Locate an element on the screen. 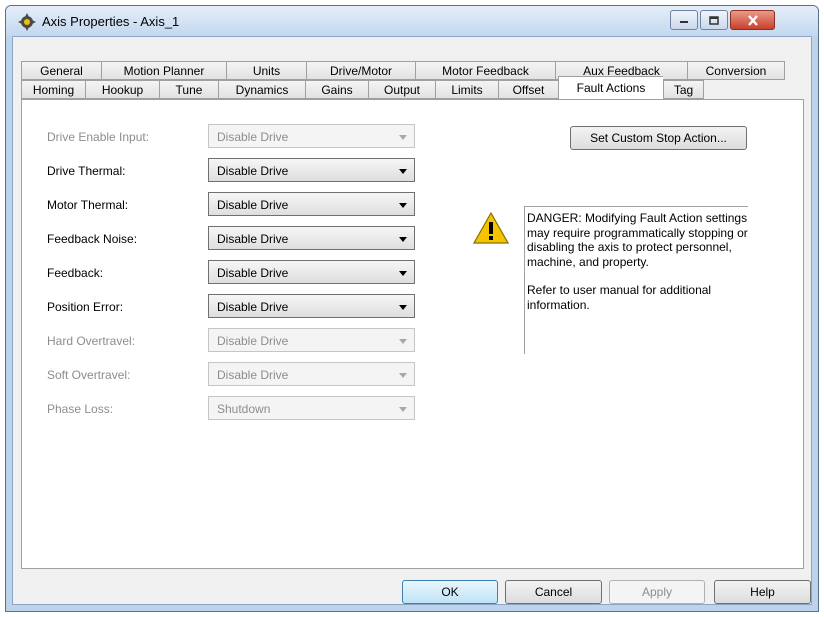  tab-units: Units is located at coordinates (266, 70).